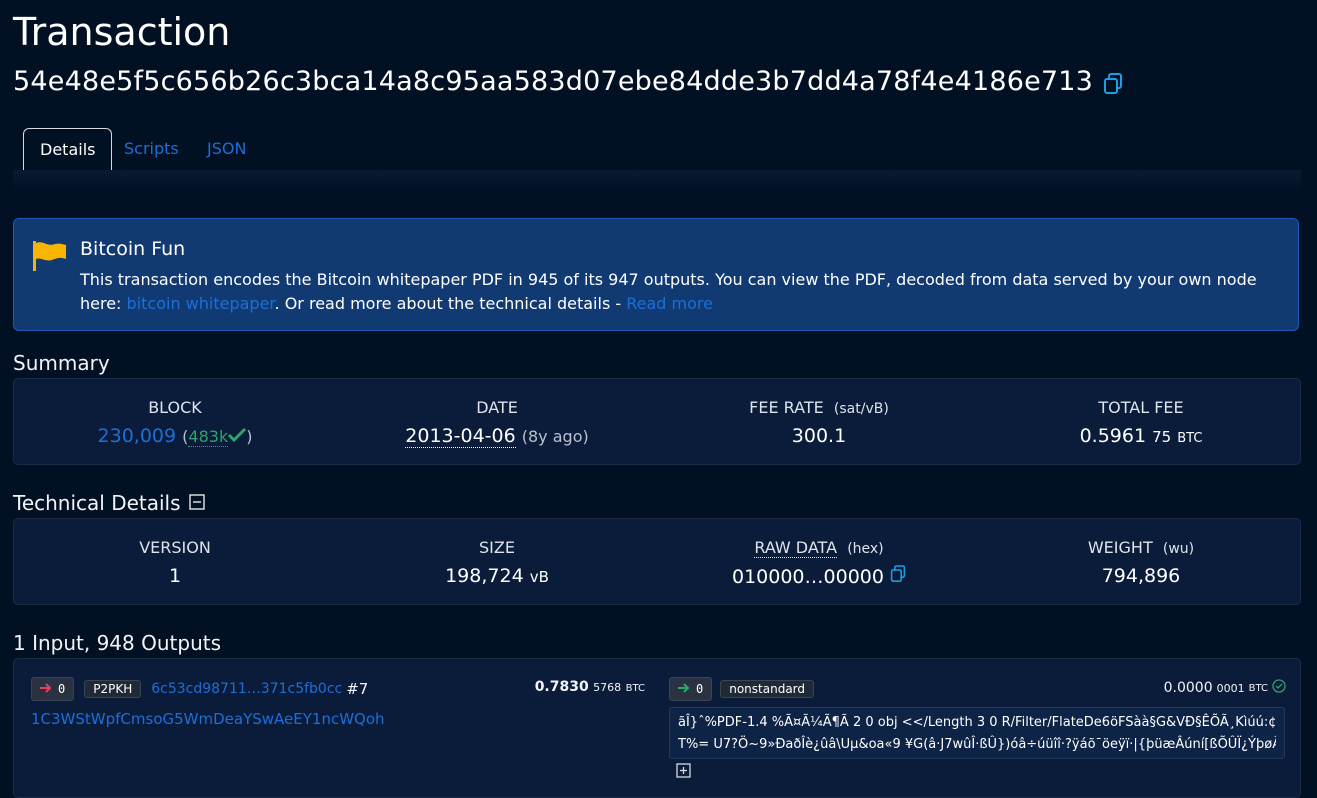 Image resolution: width=1317 pixels, height=798 pixels. What do you see at coordinates (684, 689) in the screenshot?
I see `arrow-right-green-icon` at bounding box center [684, 689].